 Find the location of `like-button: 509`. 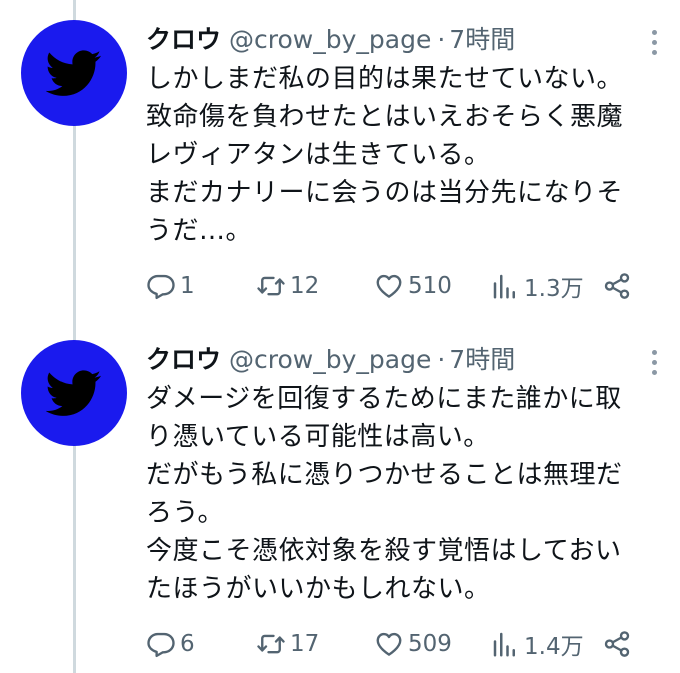

like-button: 509 is located at coordinates (413, 644).